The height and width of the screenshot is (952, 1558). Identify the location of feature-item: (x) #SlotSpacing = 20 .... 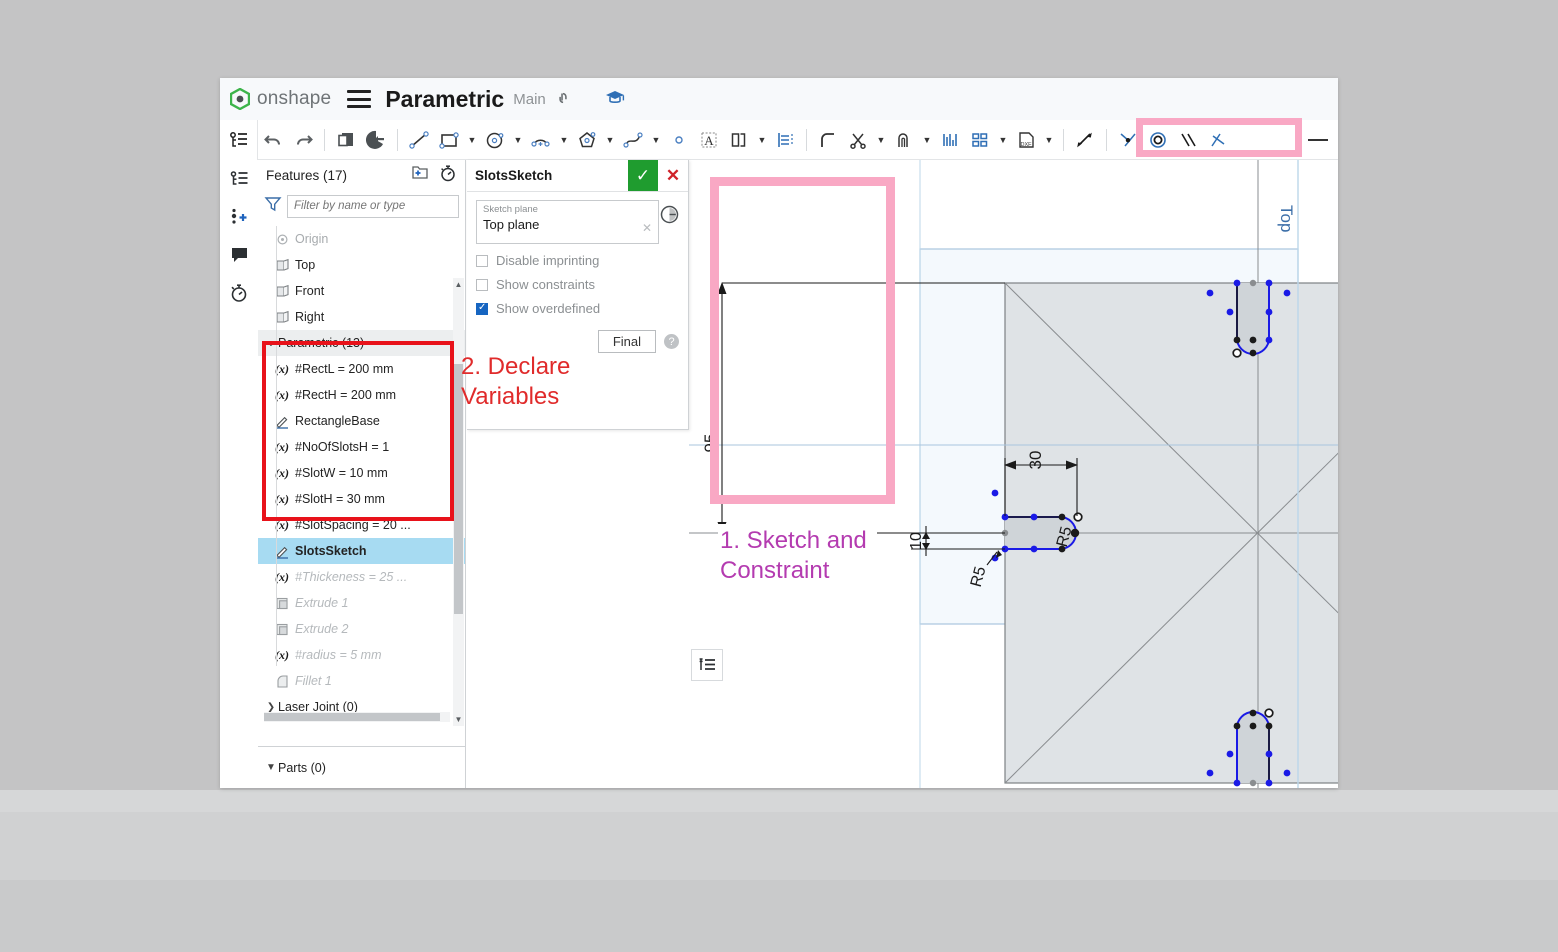
(361, 525).